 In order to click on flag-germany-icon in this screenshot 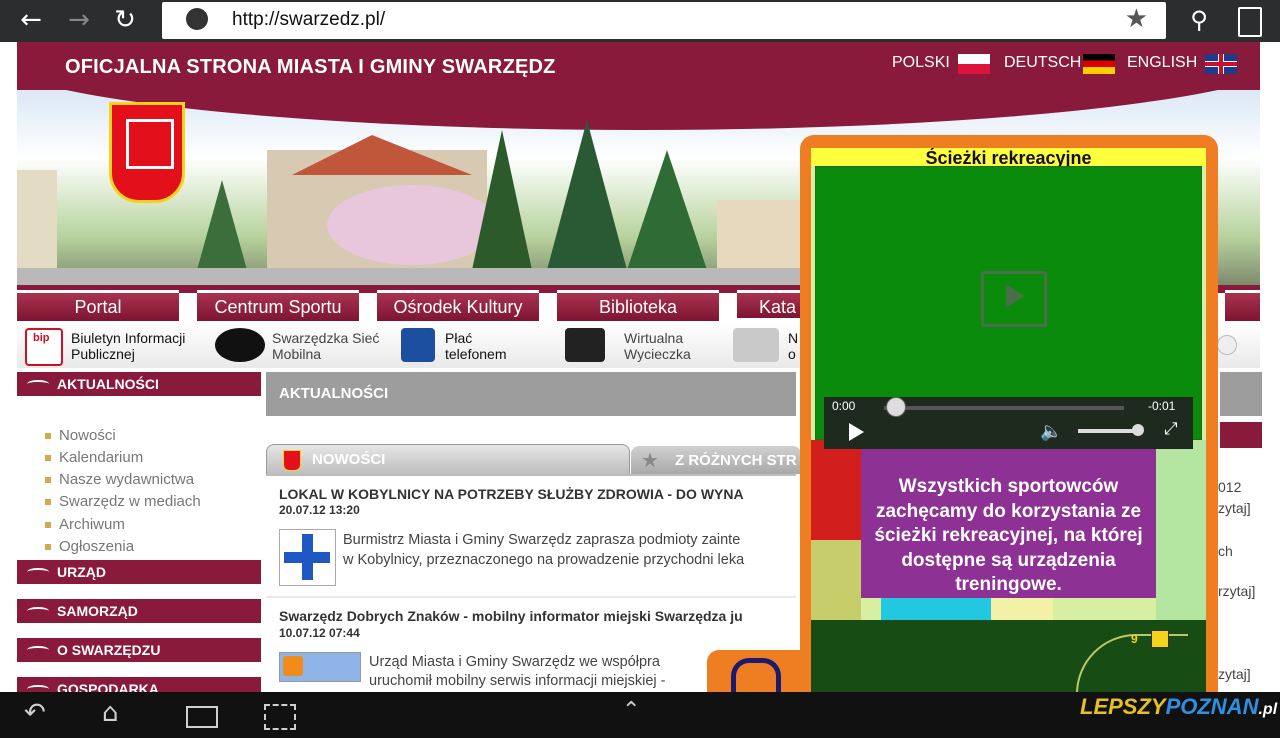, I will do `click(1099, 64)`.